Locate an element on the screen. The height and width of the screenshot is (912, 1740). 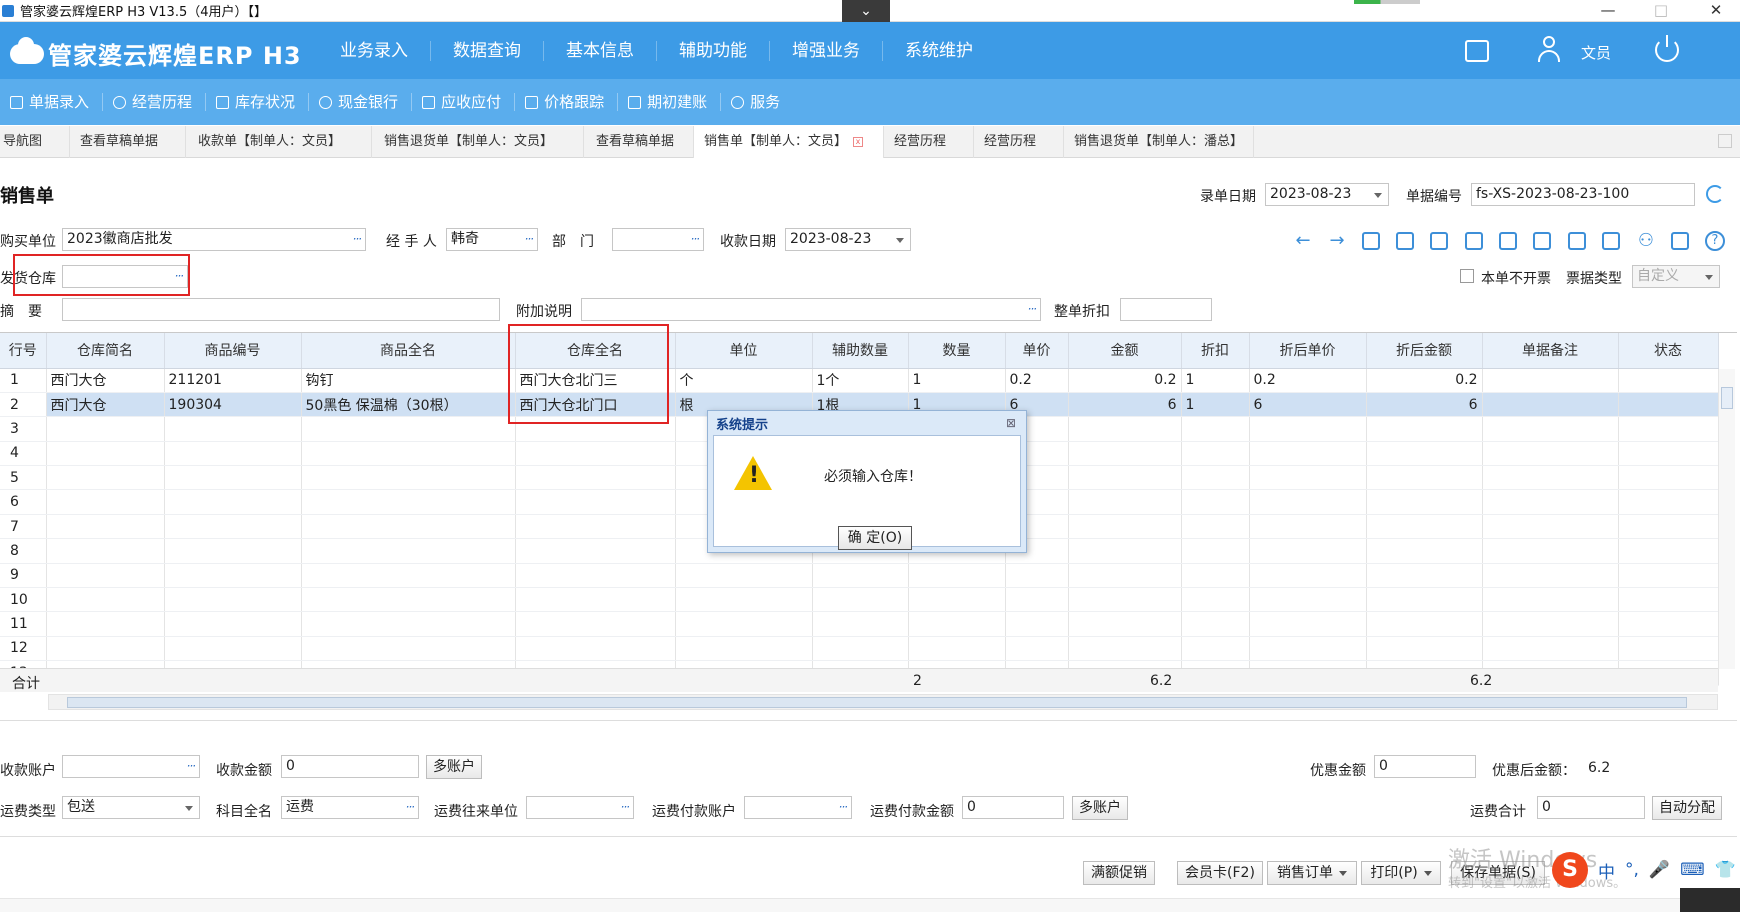
multi-account-button-2: 多账户 is located at coordinates (1100, 808).